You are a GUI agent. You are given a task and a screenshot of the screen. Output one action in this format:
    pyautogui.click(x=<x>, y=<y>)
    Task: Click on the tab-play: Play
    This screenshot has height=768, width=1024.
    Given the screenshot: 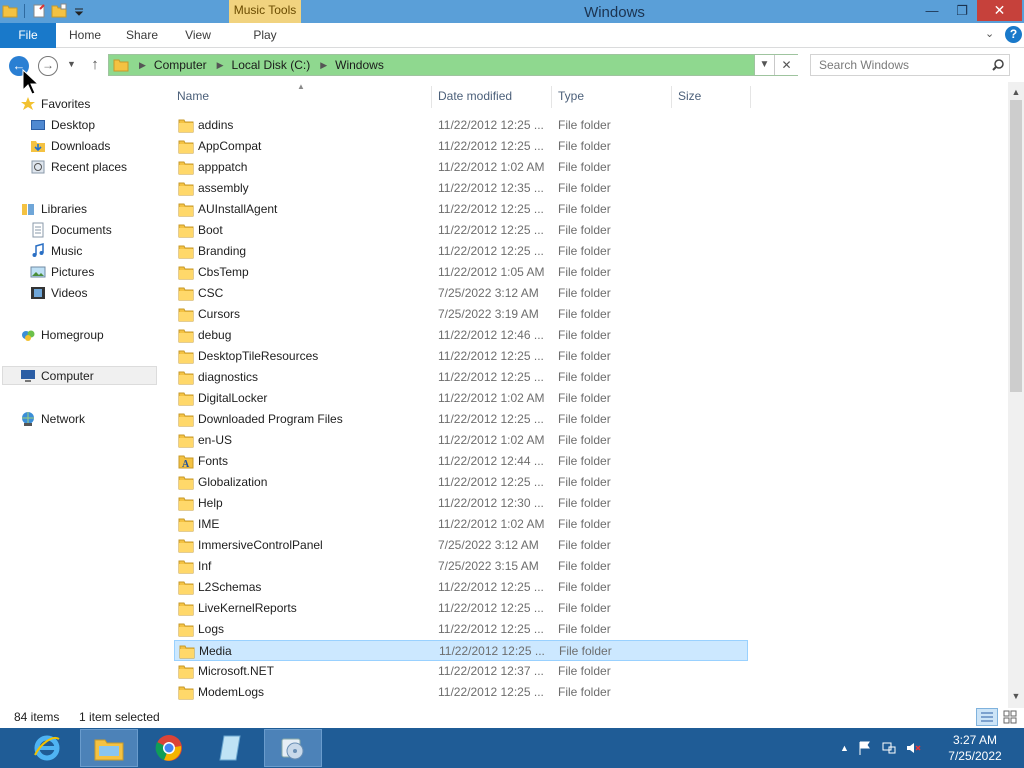 What is the action you would take?
    pyautogui.click(x=265, y=35)
    